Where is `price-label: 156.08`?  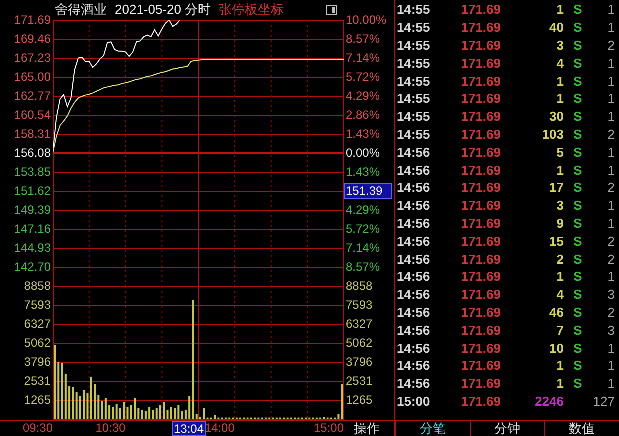 price-label: 156.08 is located at coordinates (32, 153).